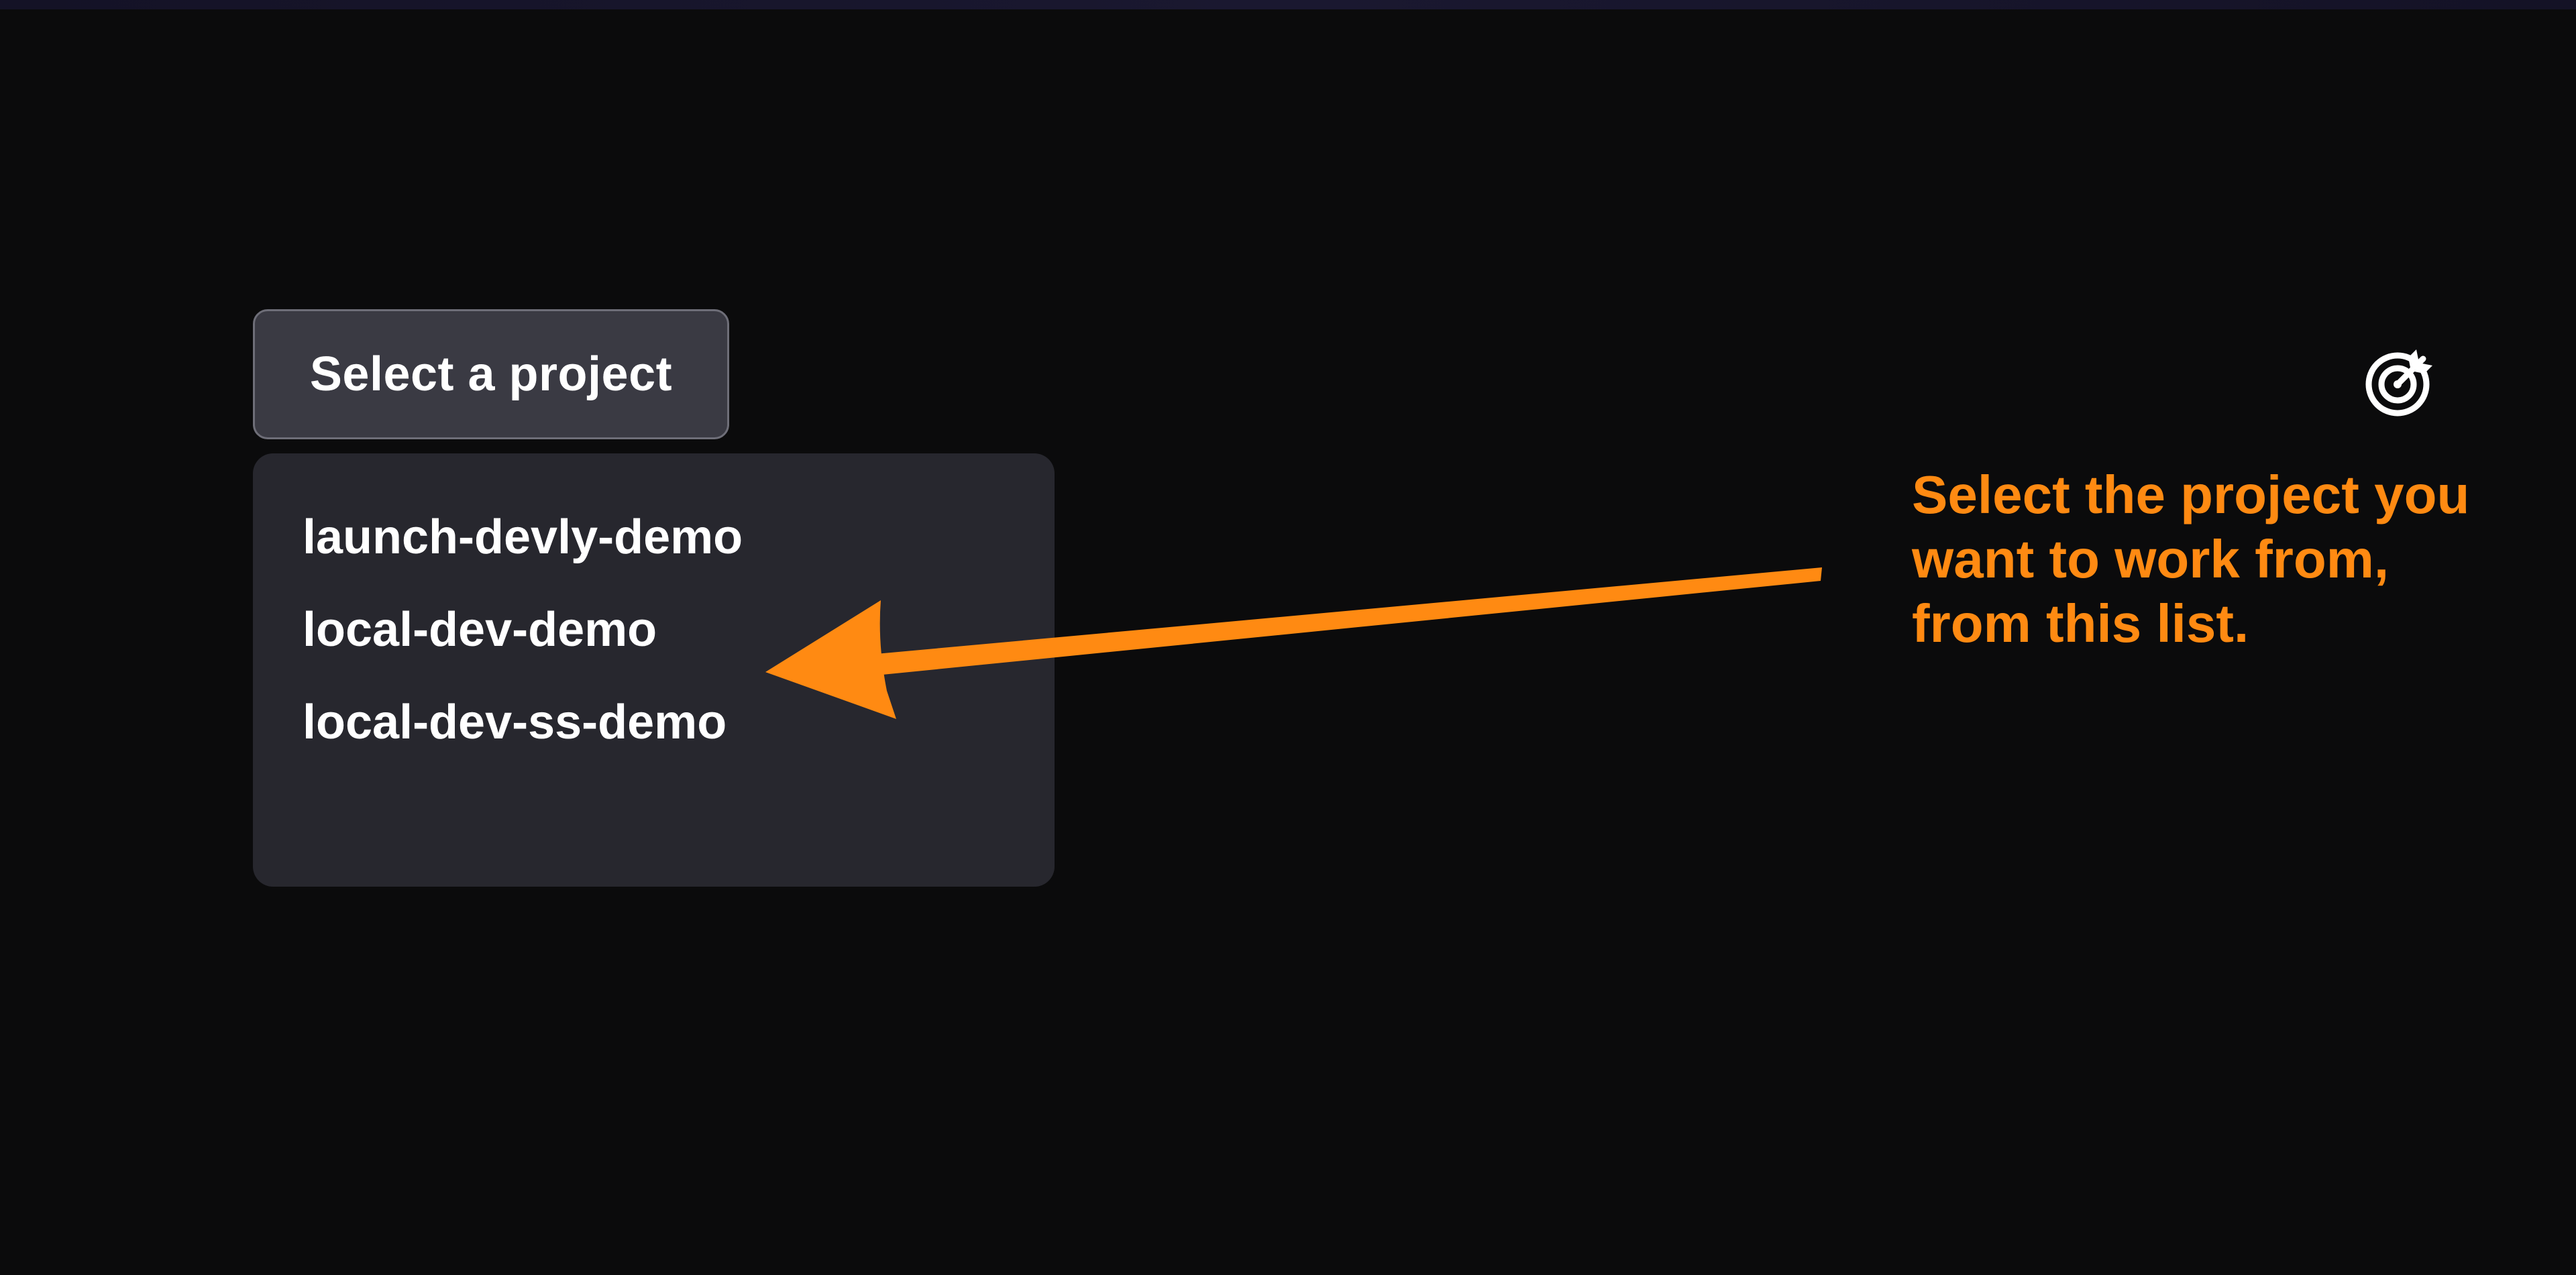  What do you see at coordinates (491, 374) in the screenshot?
I see `select-project-button: Select a project` at bounding box center [491, 374].